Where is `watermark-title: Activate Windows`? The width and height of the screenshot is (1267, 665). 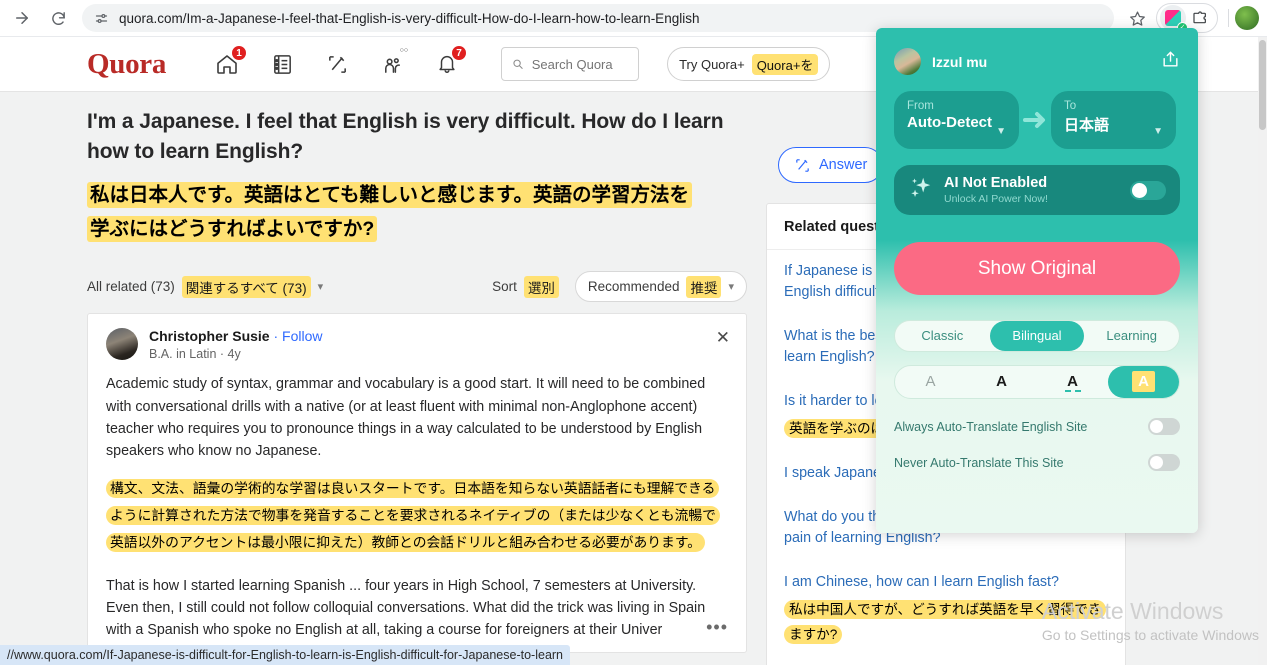
watermark-title: Activate Windows is located at coordinates (1132, 610).